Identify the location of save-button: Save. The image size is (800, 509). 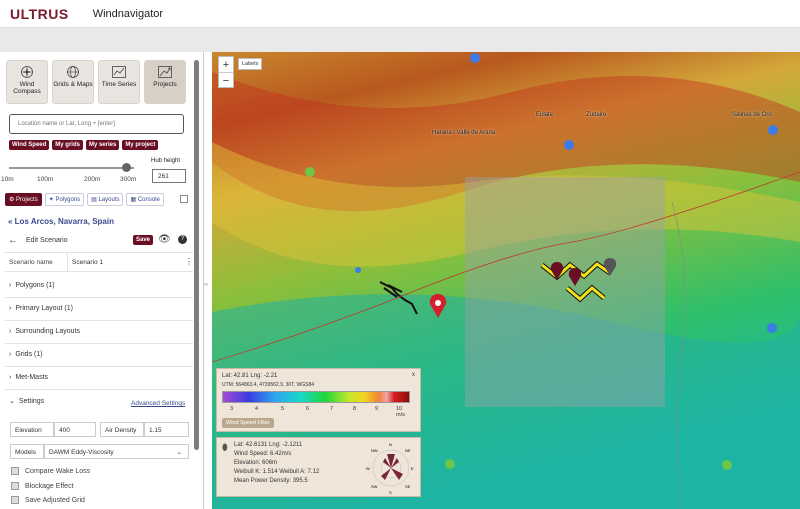
(143, 240).